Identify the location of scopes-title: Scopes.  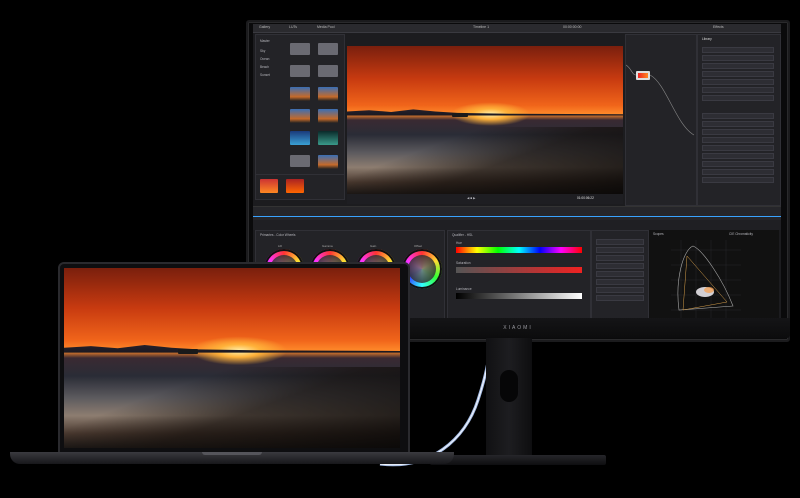
(658, 234).